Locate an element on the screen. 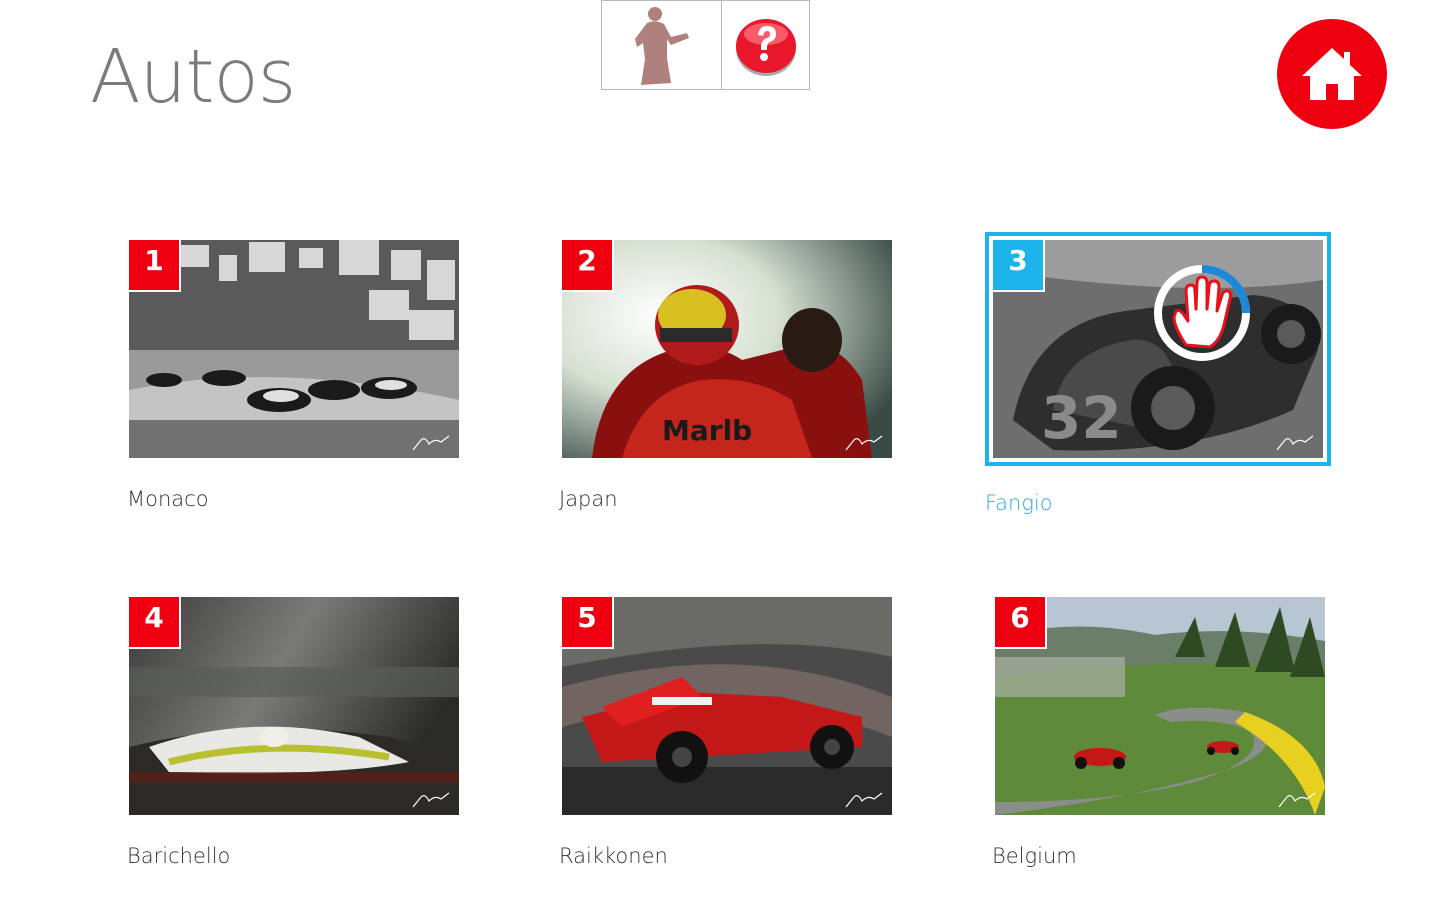 This screenshot has height=900, width=1440. svg-text: 32 is located at coordinates (1081, 418).